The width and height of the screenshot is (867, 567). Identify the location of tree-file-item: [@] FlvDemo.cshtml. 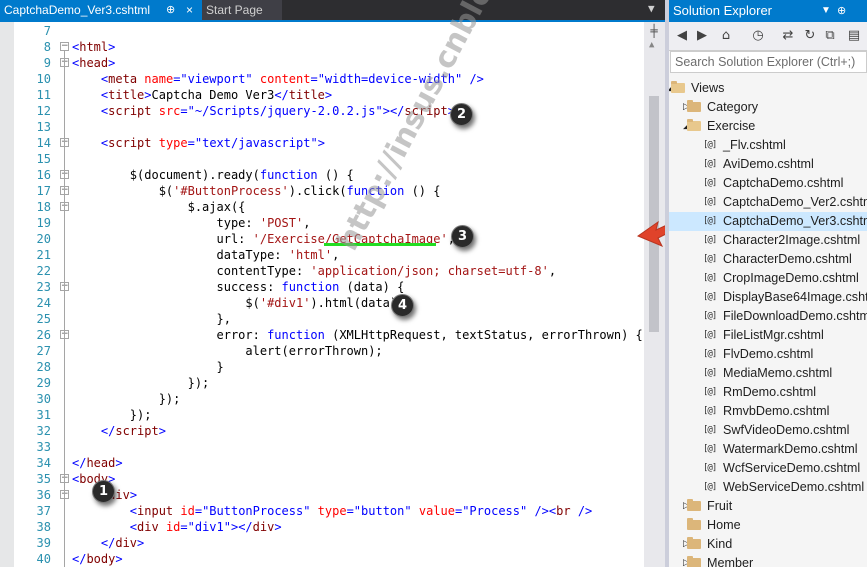
(768, 354).